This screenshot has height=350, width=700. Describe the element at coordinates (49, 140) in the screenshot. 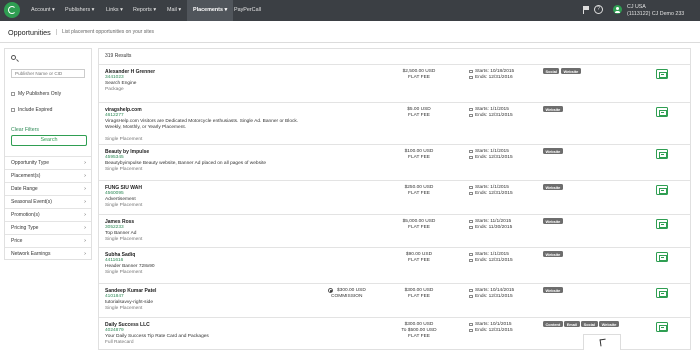

I see `search-button: Search` at that location.